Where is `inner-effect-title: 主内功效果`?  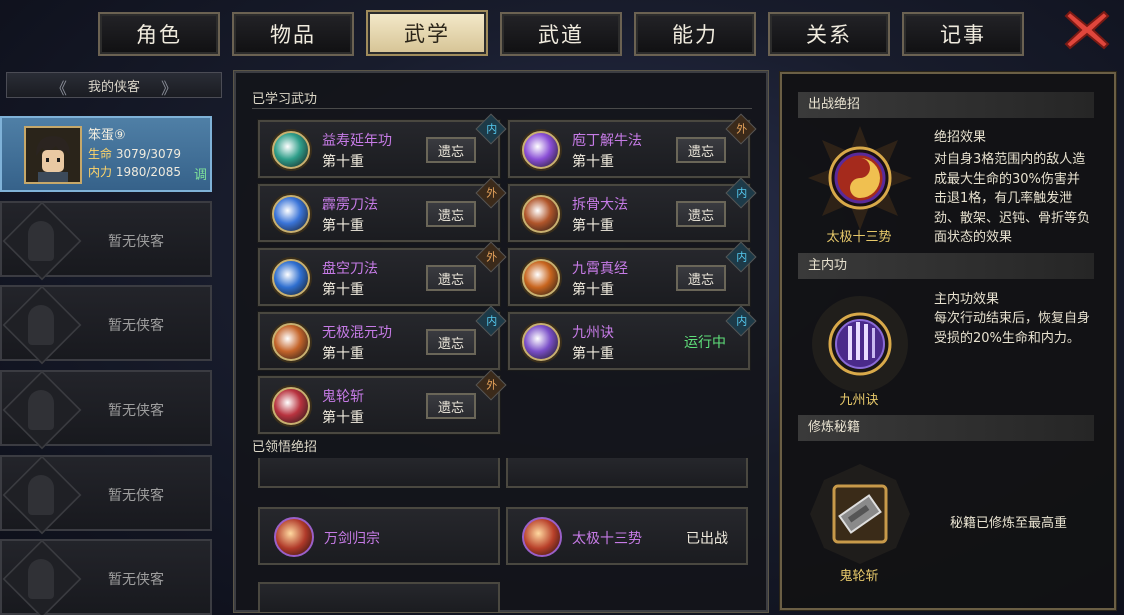
inner-effect-title: 主内功效果 is located at coordinates (967, 299).